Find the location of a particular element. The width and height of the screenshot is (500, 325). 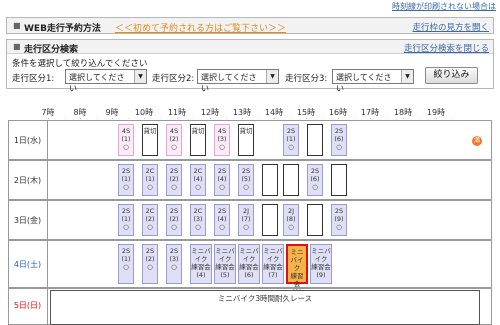

filter-select-1: 選択してください ▼ is located at coordinates (106, 81).